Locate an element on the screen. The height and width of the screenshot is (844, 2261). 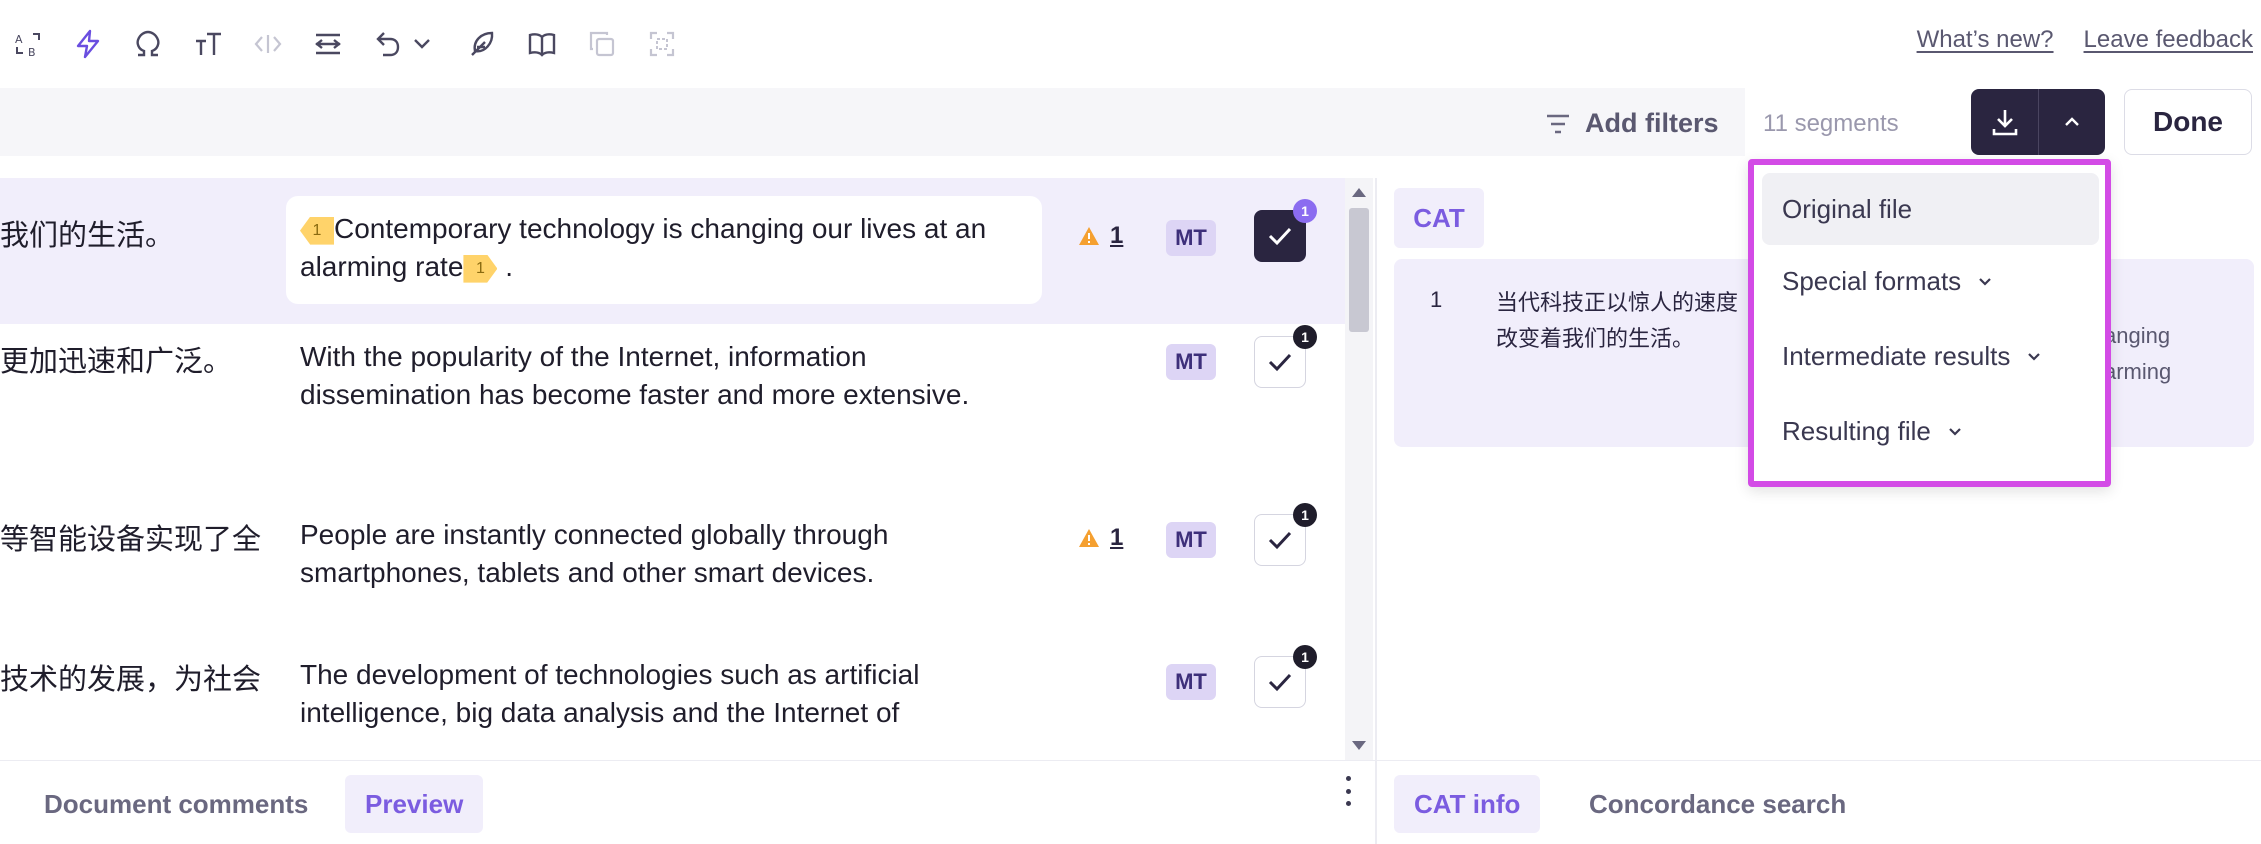
cat-match-target: anging arming is located at coordinates (2137, 354).